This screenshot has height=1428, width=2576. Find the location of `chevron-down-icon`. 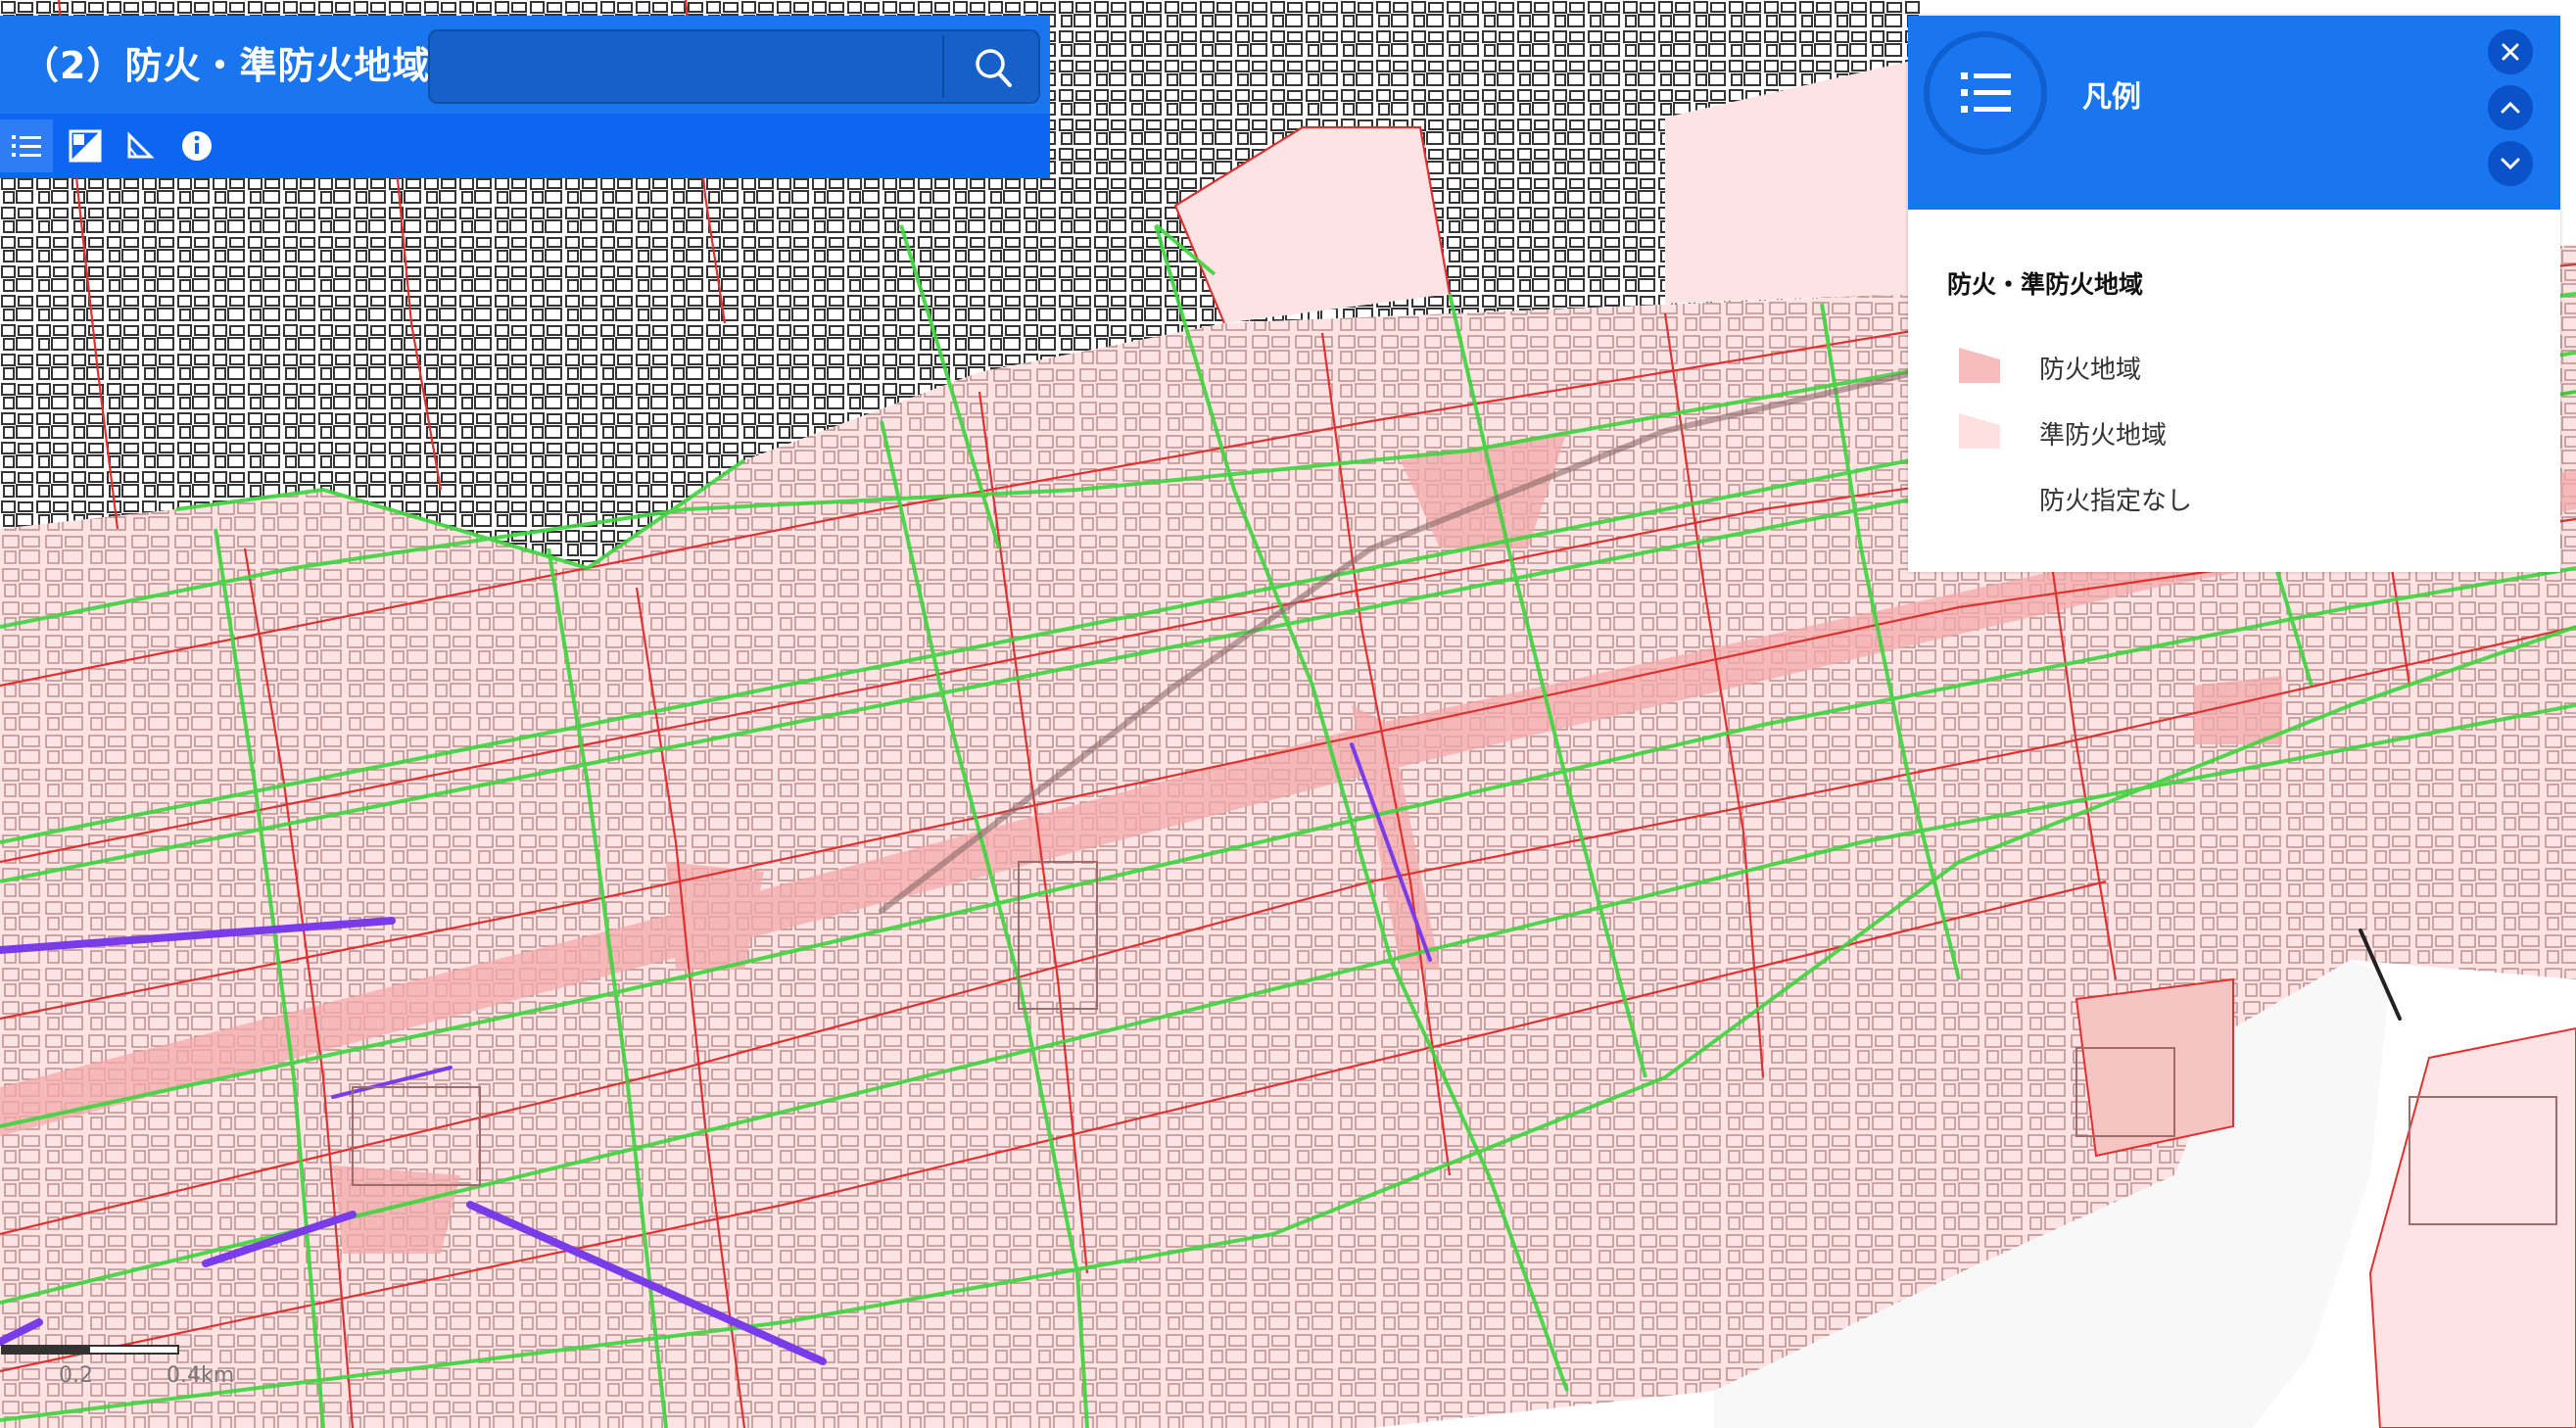

chevron-down-icon is located at coordinates (2510, 164).